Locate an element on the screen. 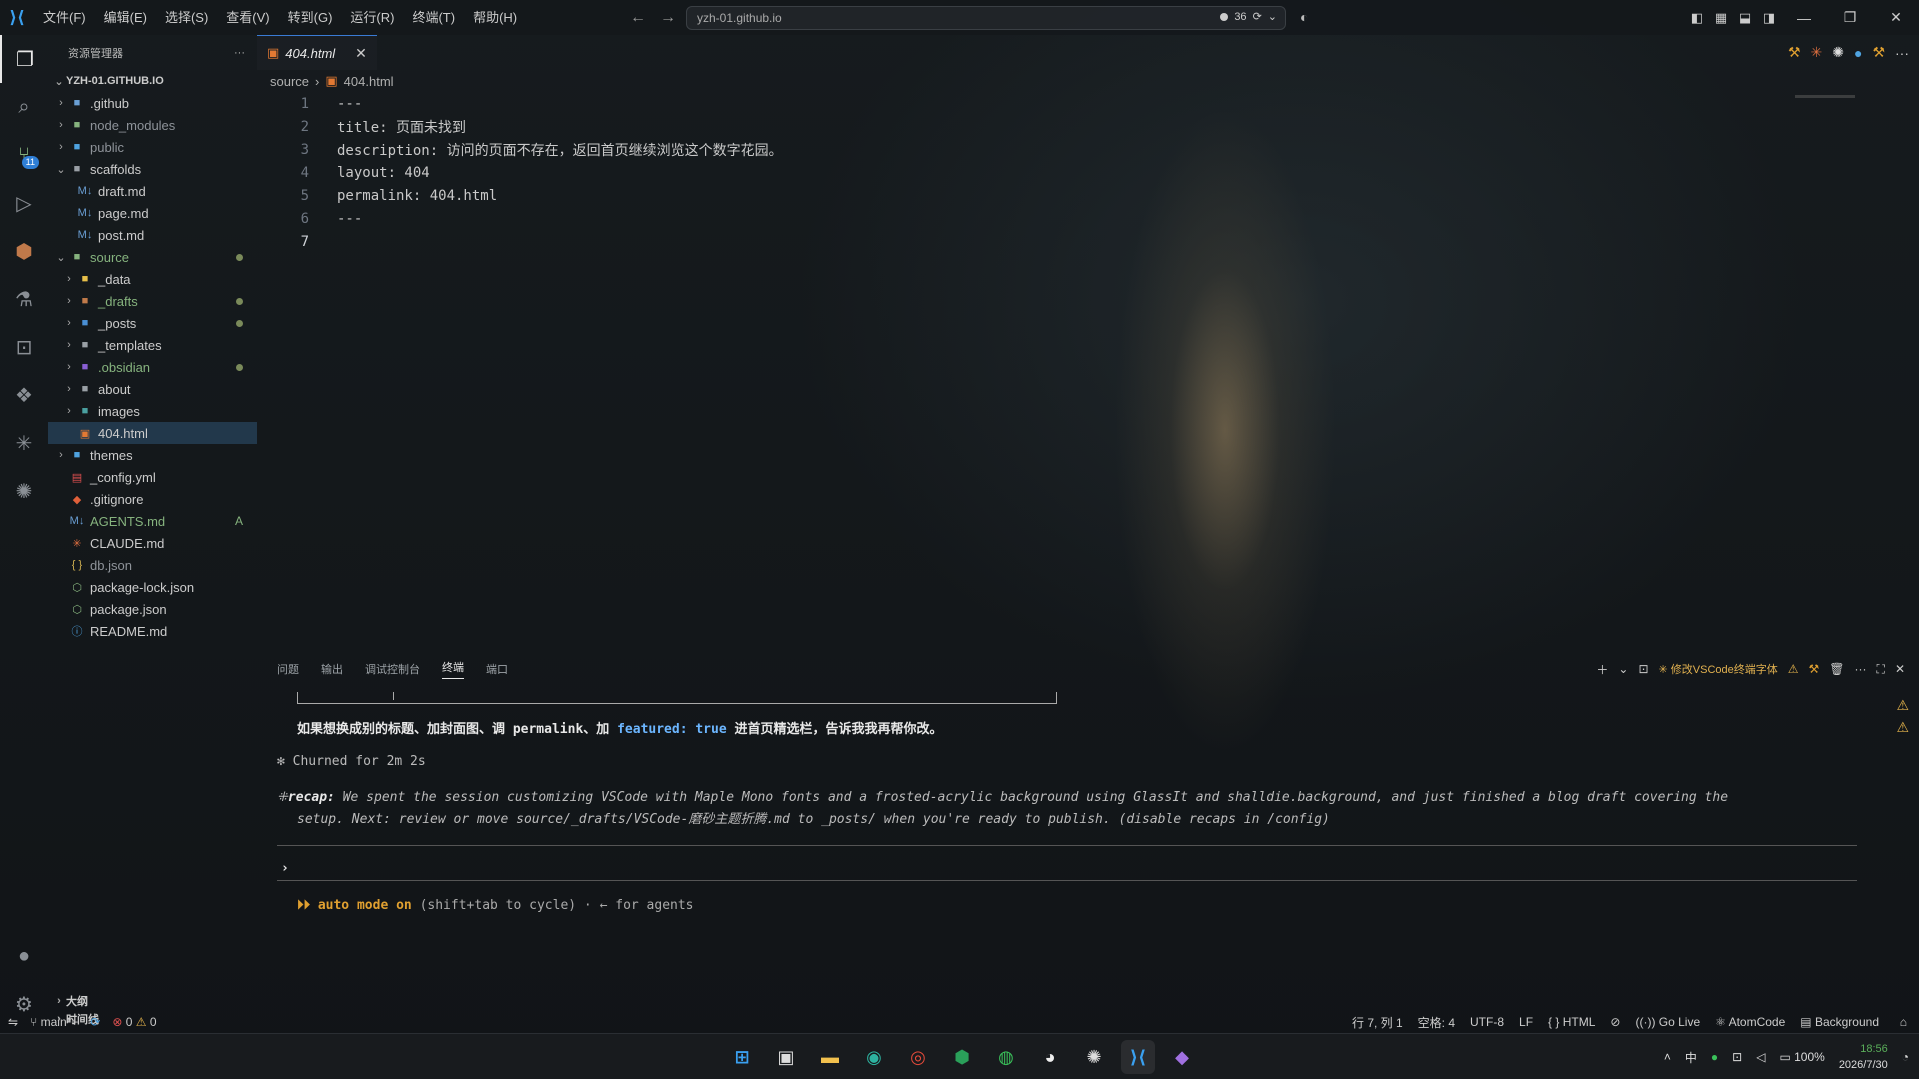 The height and width of the screenshot is (1079, 1919). background-button: ▤ Background is located at coordinates (1839, 1022).